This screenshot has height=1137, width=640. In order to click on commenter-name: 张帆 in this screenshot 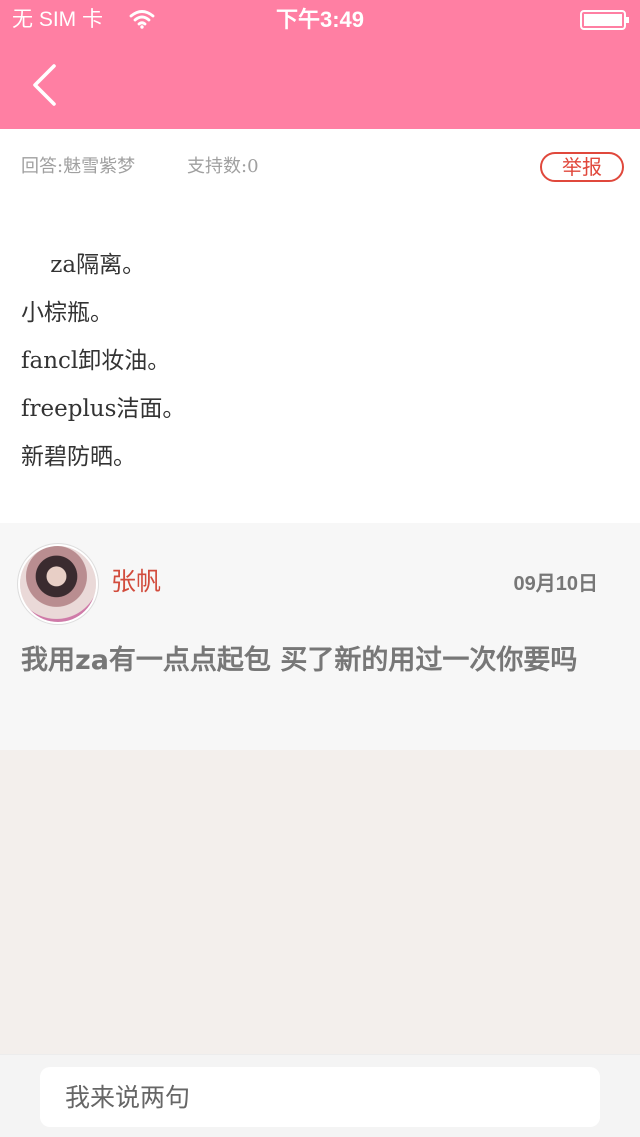, I will do `click(136, 582)`.